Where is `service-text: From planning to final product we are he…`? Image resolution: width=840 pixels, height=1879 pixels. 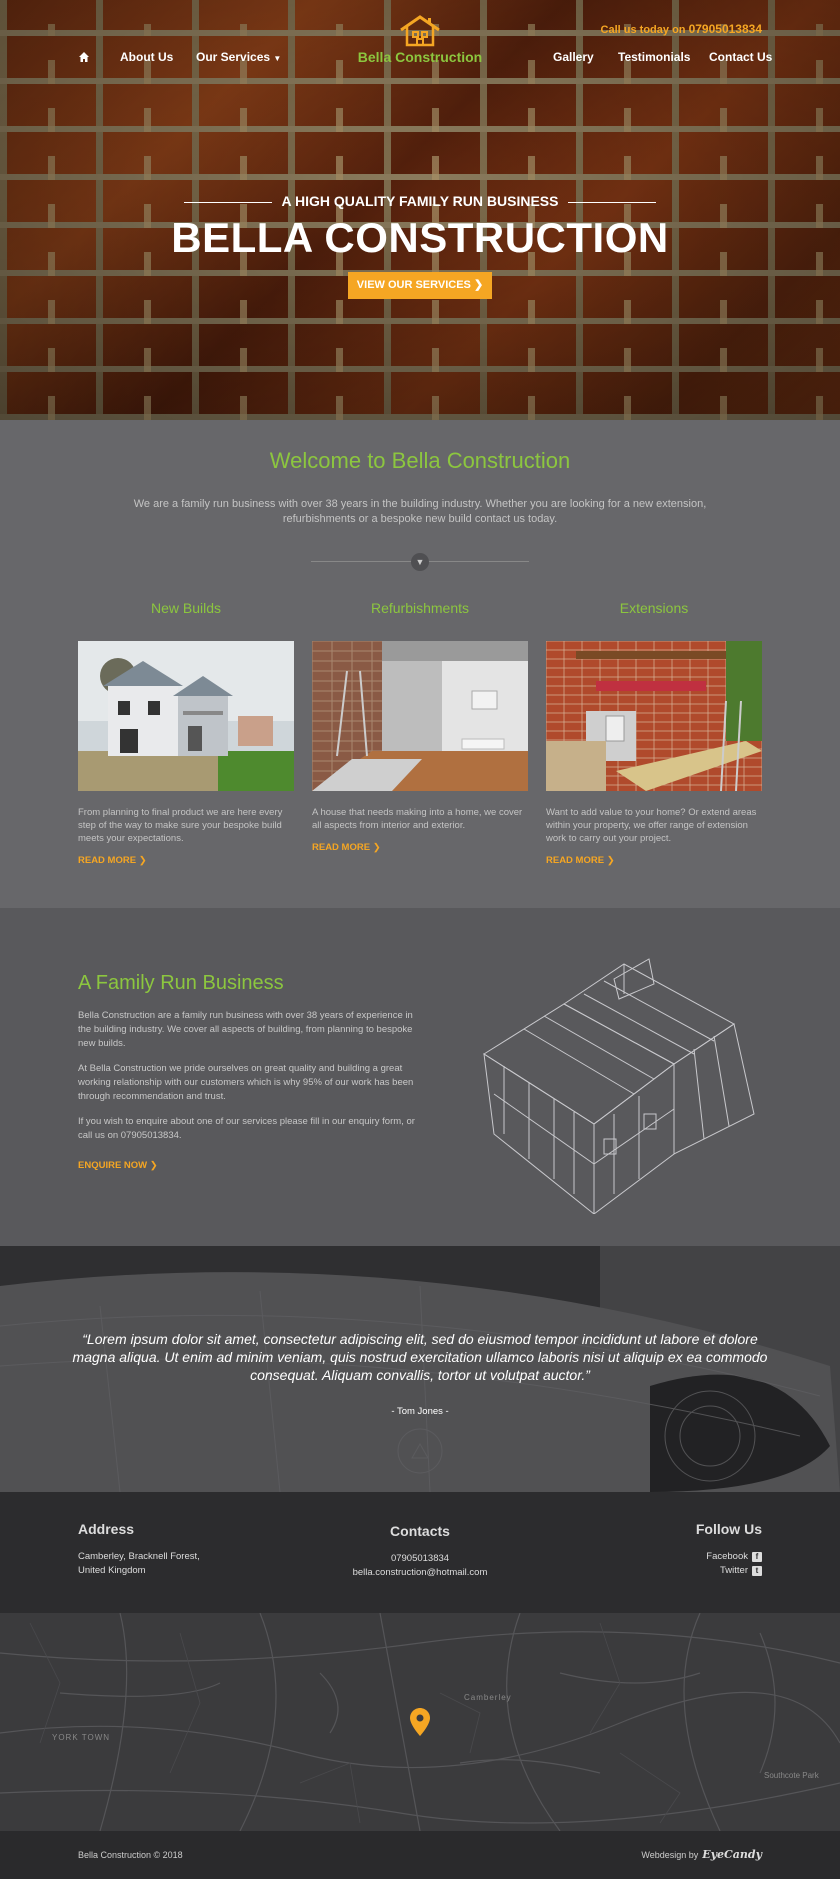 service-text: From planning to final product we are he… is located at coordinates (180, 825).